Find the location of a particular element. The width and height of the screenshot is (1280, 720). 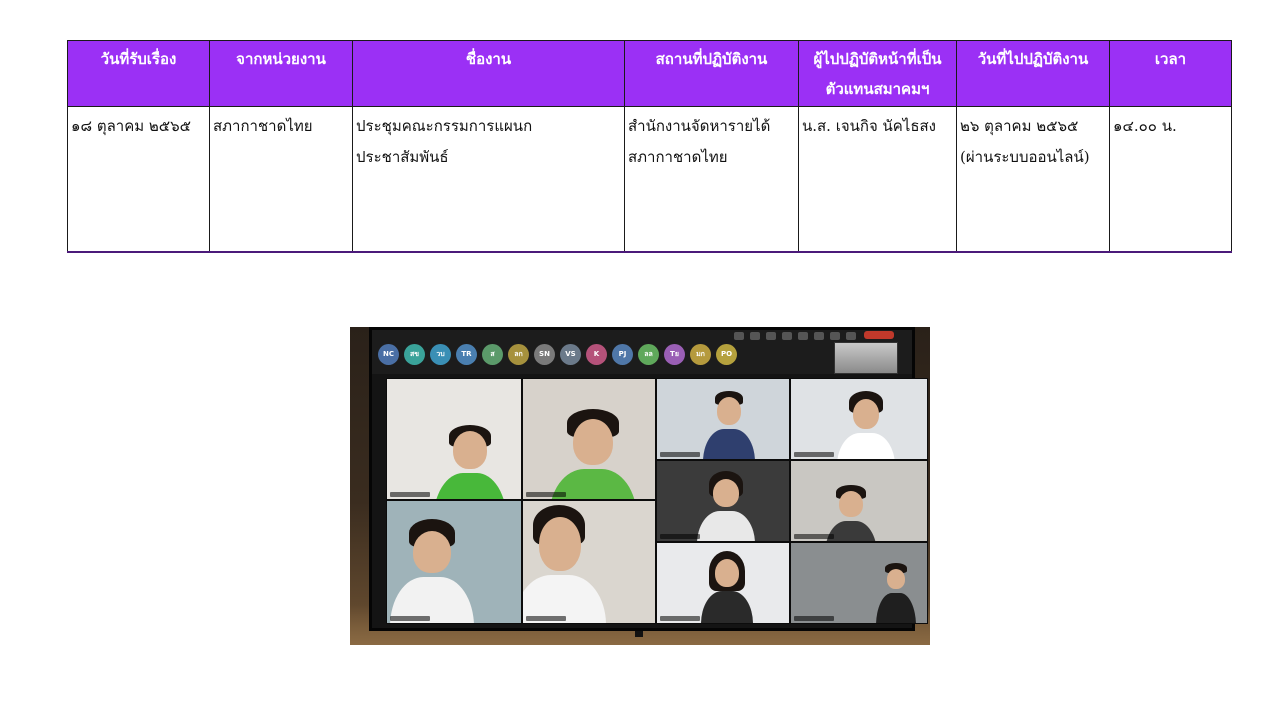

meeting-controls is located at coordinates (795, 336).